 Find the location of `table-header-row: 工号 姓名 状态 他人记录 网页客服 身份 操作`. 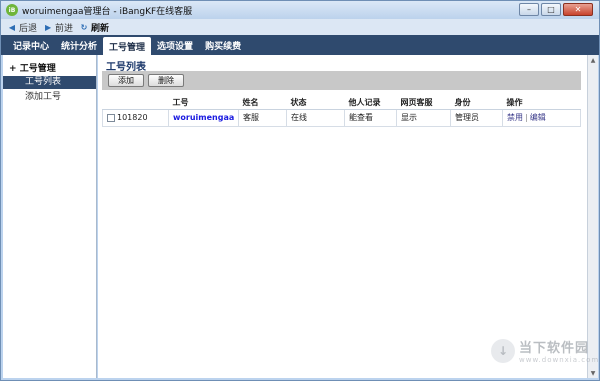

table-header-row: 工号 姓名 状态 他人记录 网页客服 身份 操作 is located at coordinates (341, 103).